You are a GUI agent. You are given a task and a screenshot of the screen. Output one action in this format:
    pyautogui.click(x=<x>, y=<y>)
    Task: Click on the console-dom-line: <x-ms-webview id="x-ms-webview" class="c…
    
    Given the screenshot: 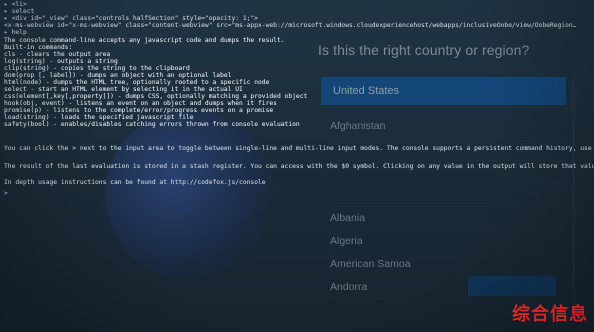 What is the action you would take?
    pyautogui.click(x=290, y=25)
    